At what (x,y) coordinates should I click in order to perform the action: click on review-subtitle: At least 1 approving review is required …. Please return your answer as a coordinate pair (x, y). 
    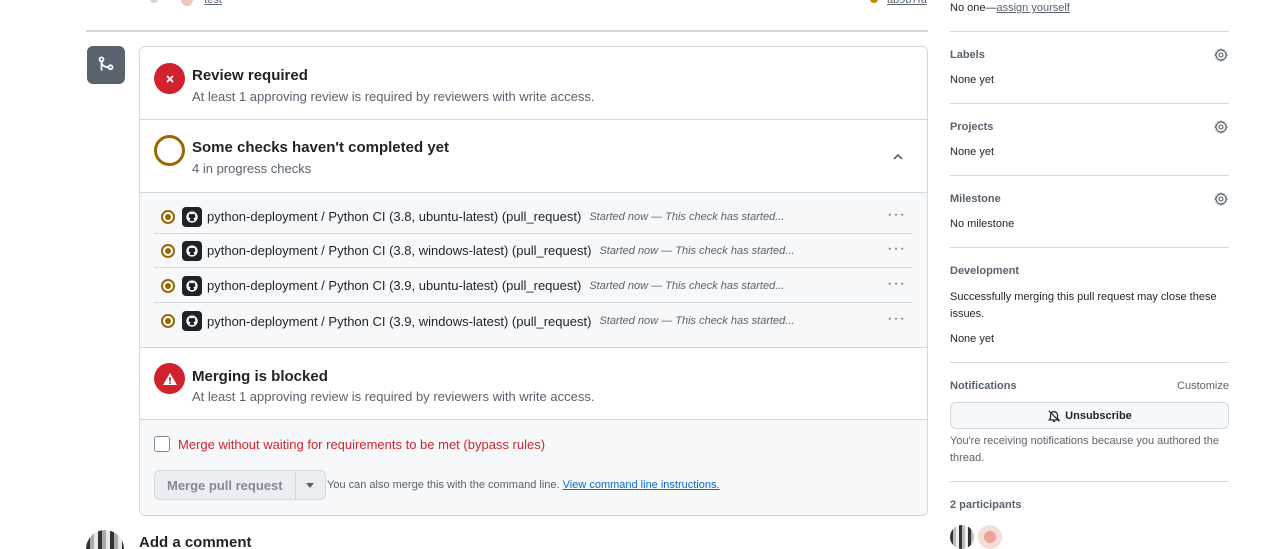
    Looking at the image, I should click on (393, 96).